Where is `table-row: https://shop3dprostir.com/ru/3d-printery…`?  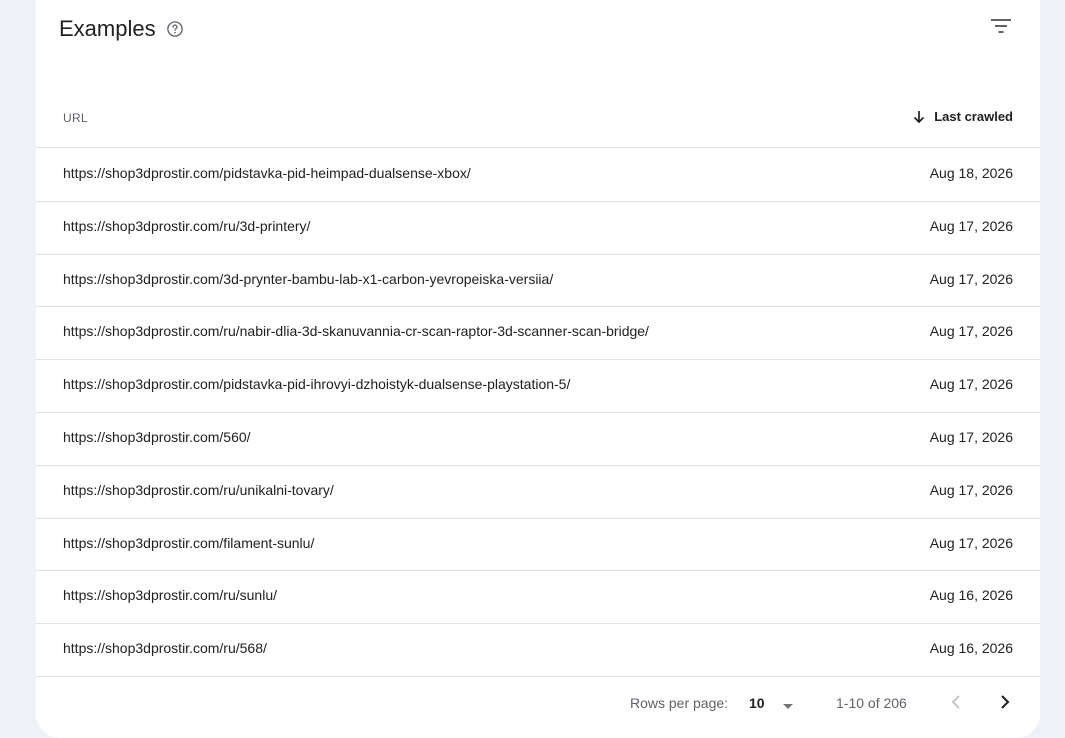 table-row: https://shop3dprostir.com/ru/3d-printery… is located at coordinates (538, 228).